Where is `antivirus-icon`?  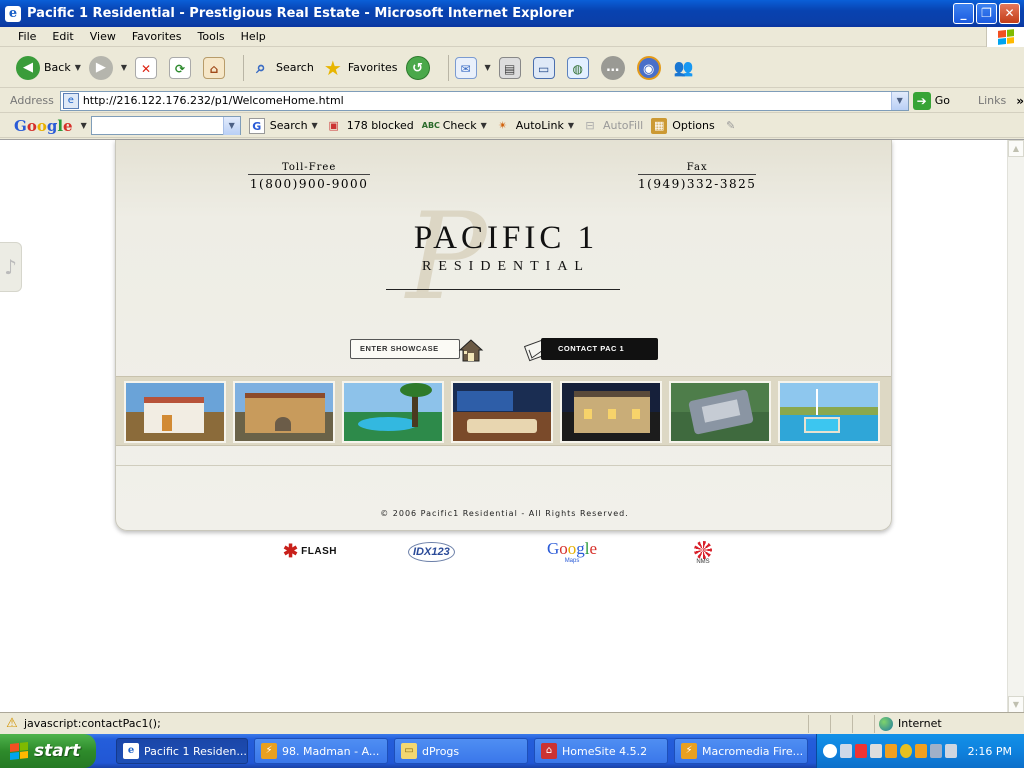
antivirus-icon is located at coordinates (891, 751).